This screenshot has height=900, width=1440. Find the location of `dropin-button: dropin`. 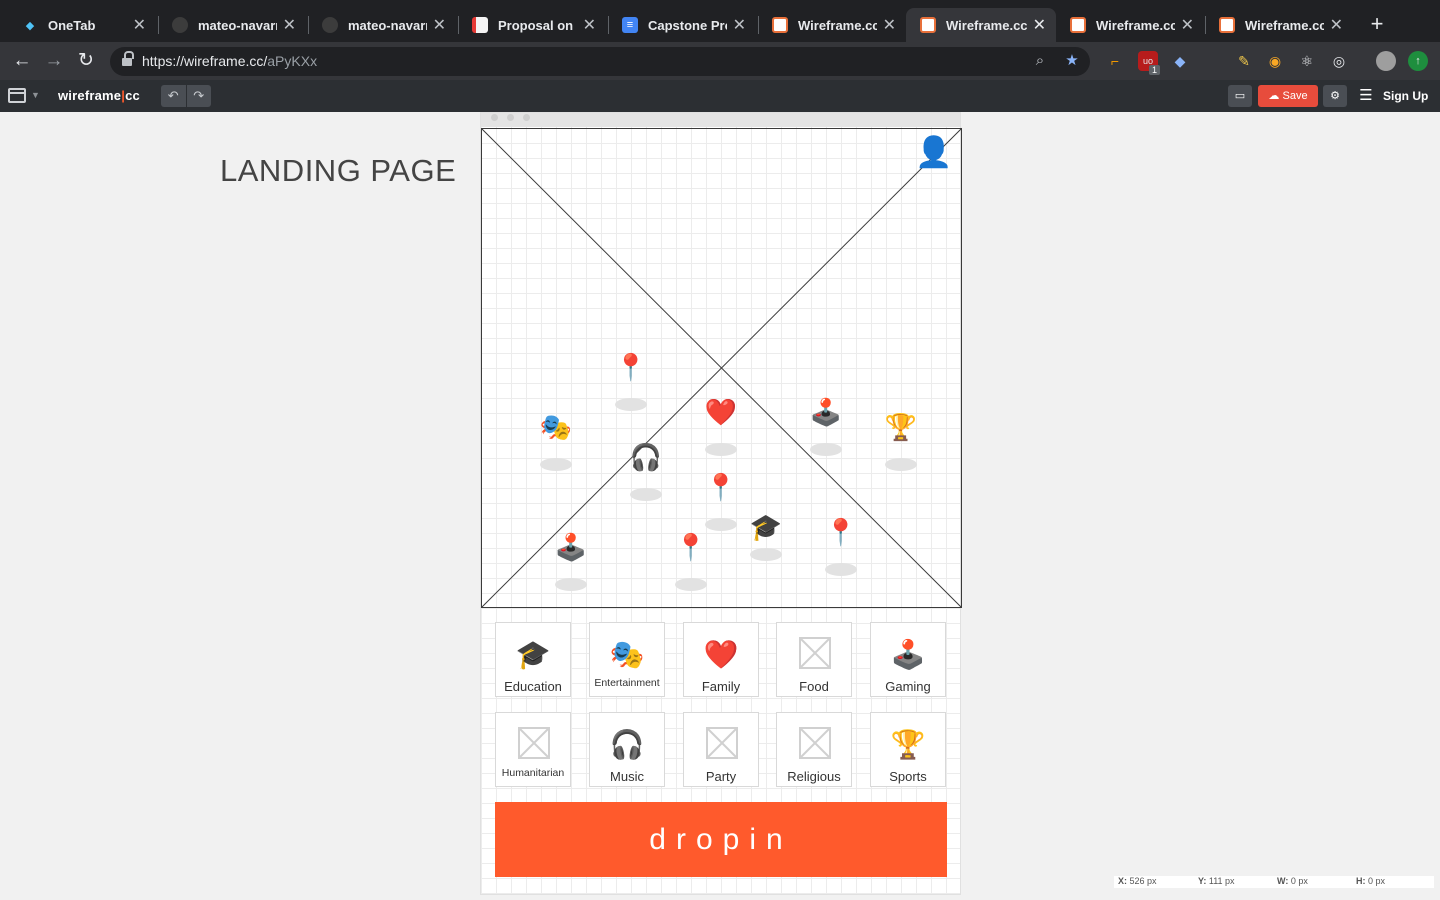

dropin-button: dropin is located at coordinates (721, 839).